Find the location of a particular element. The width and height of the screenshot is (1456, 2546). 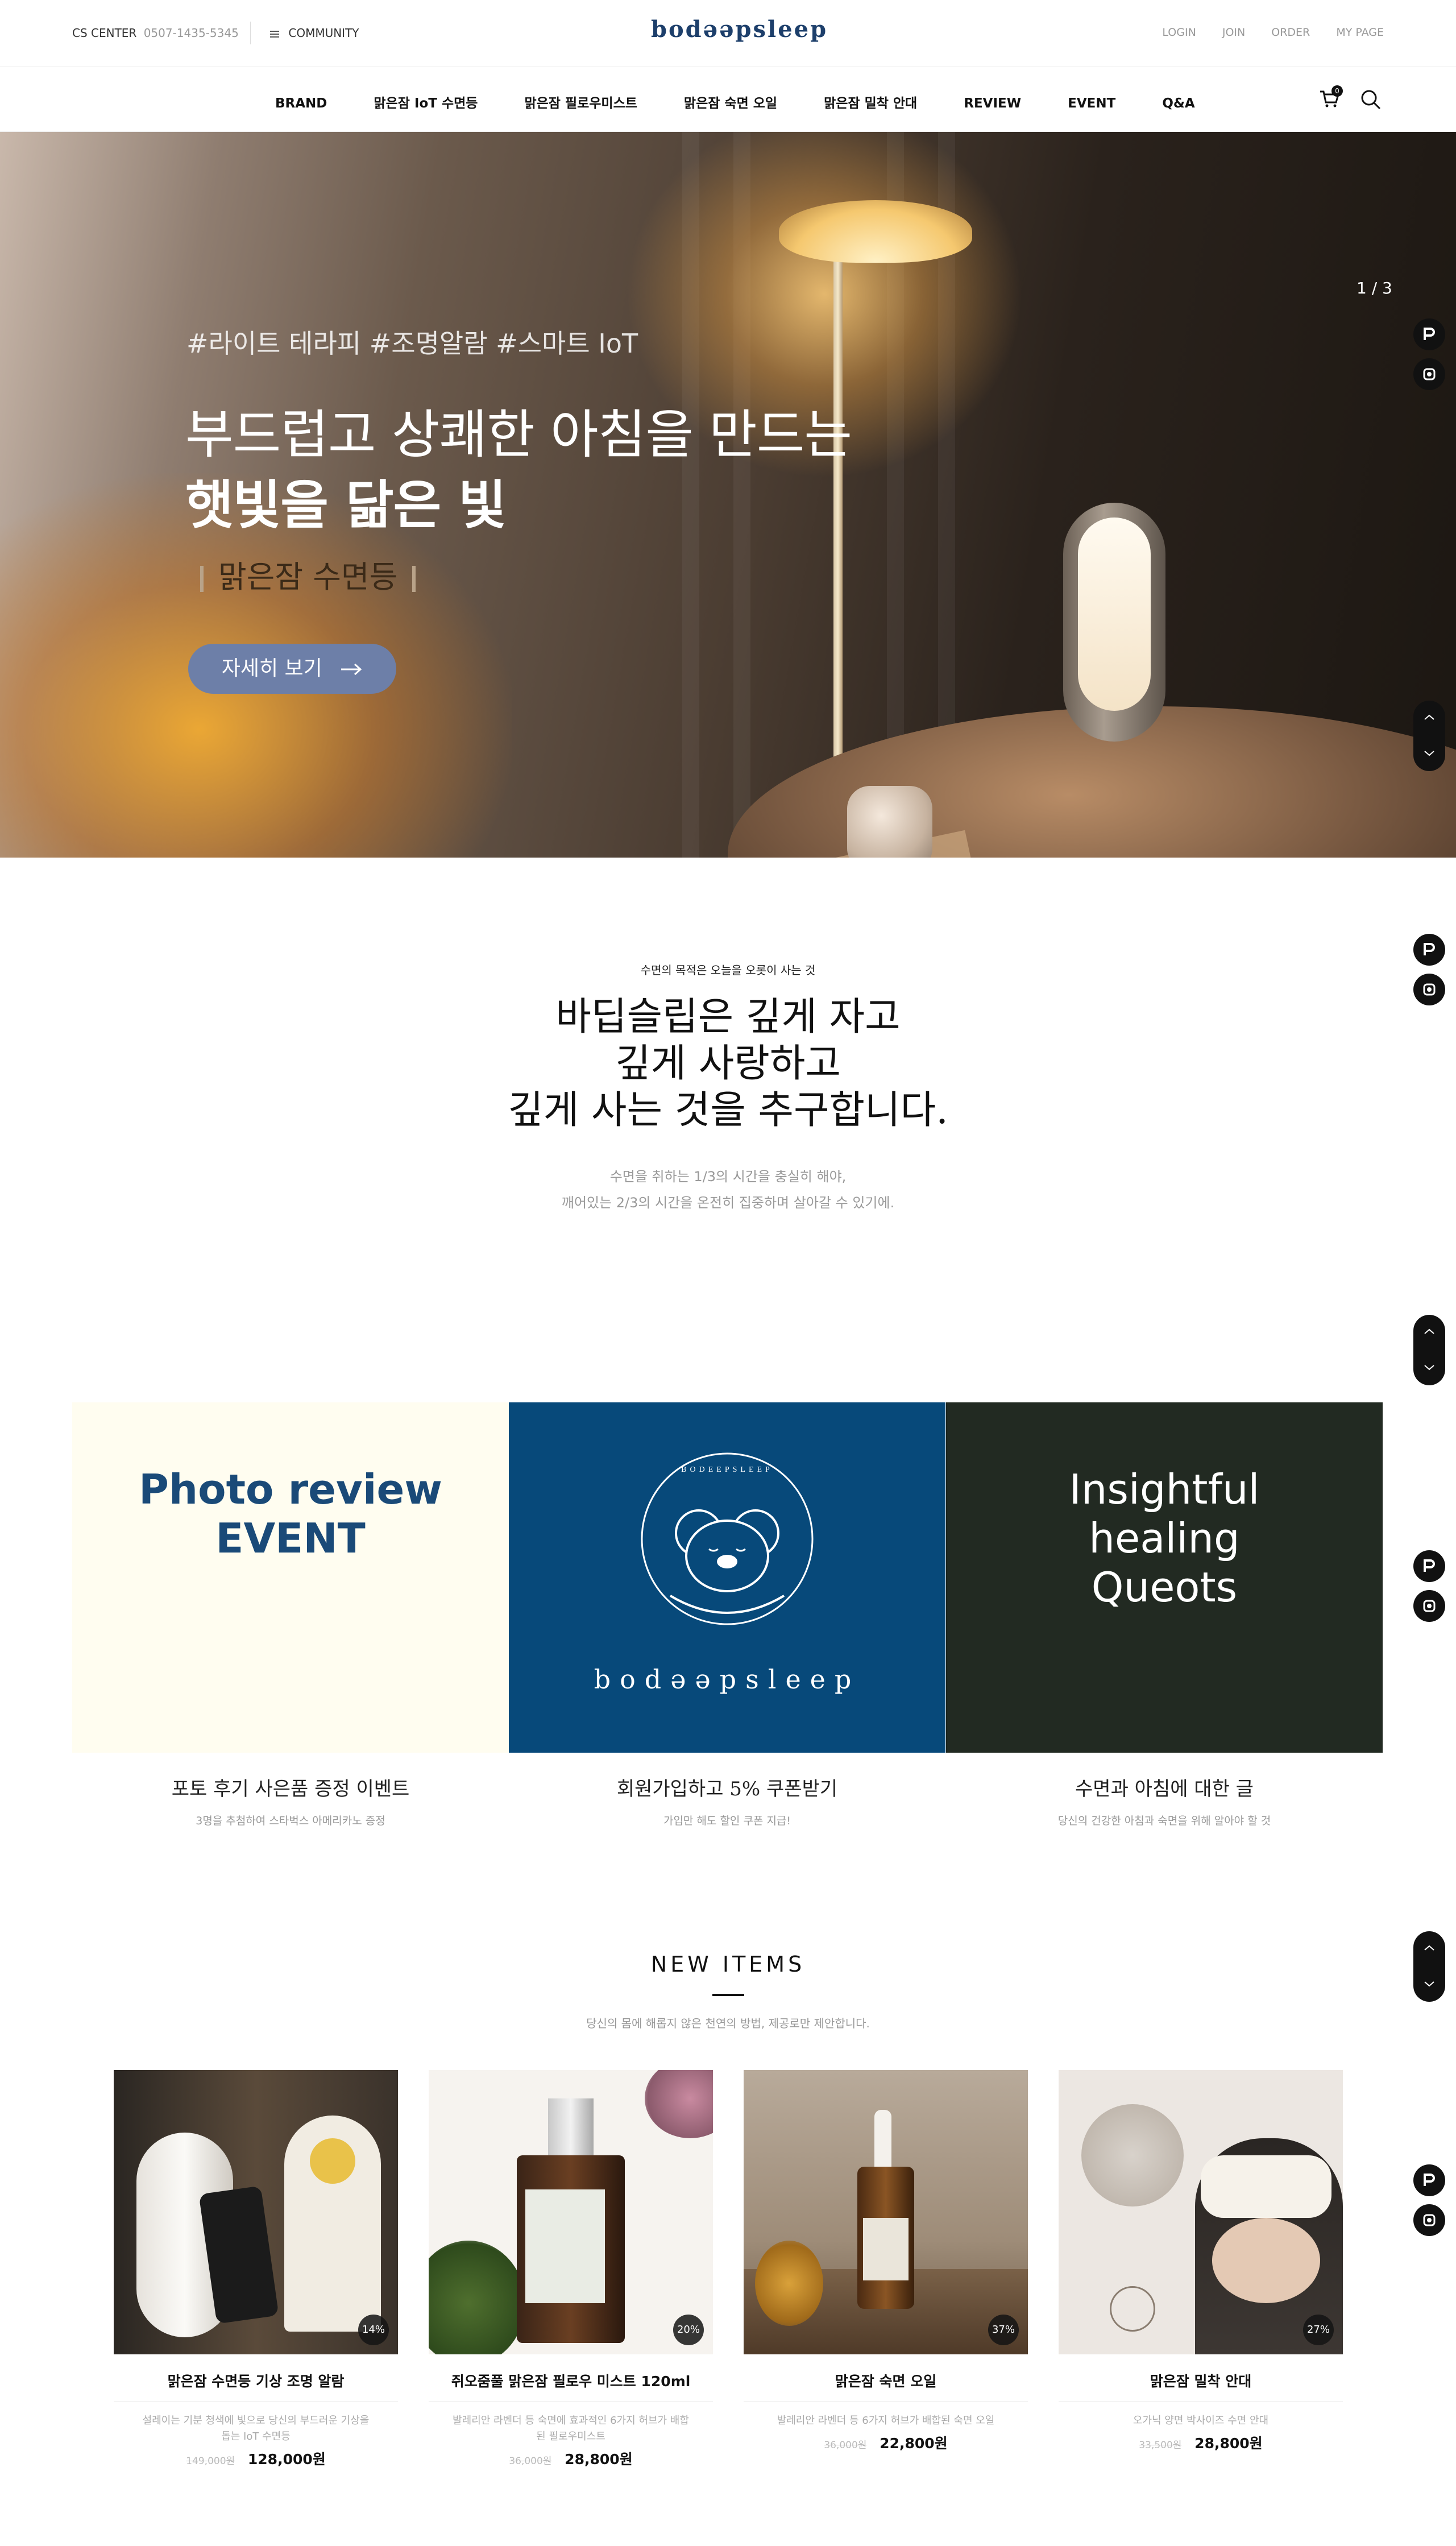

title-underline is located at coordinates (728, 1995).